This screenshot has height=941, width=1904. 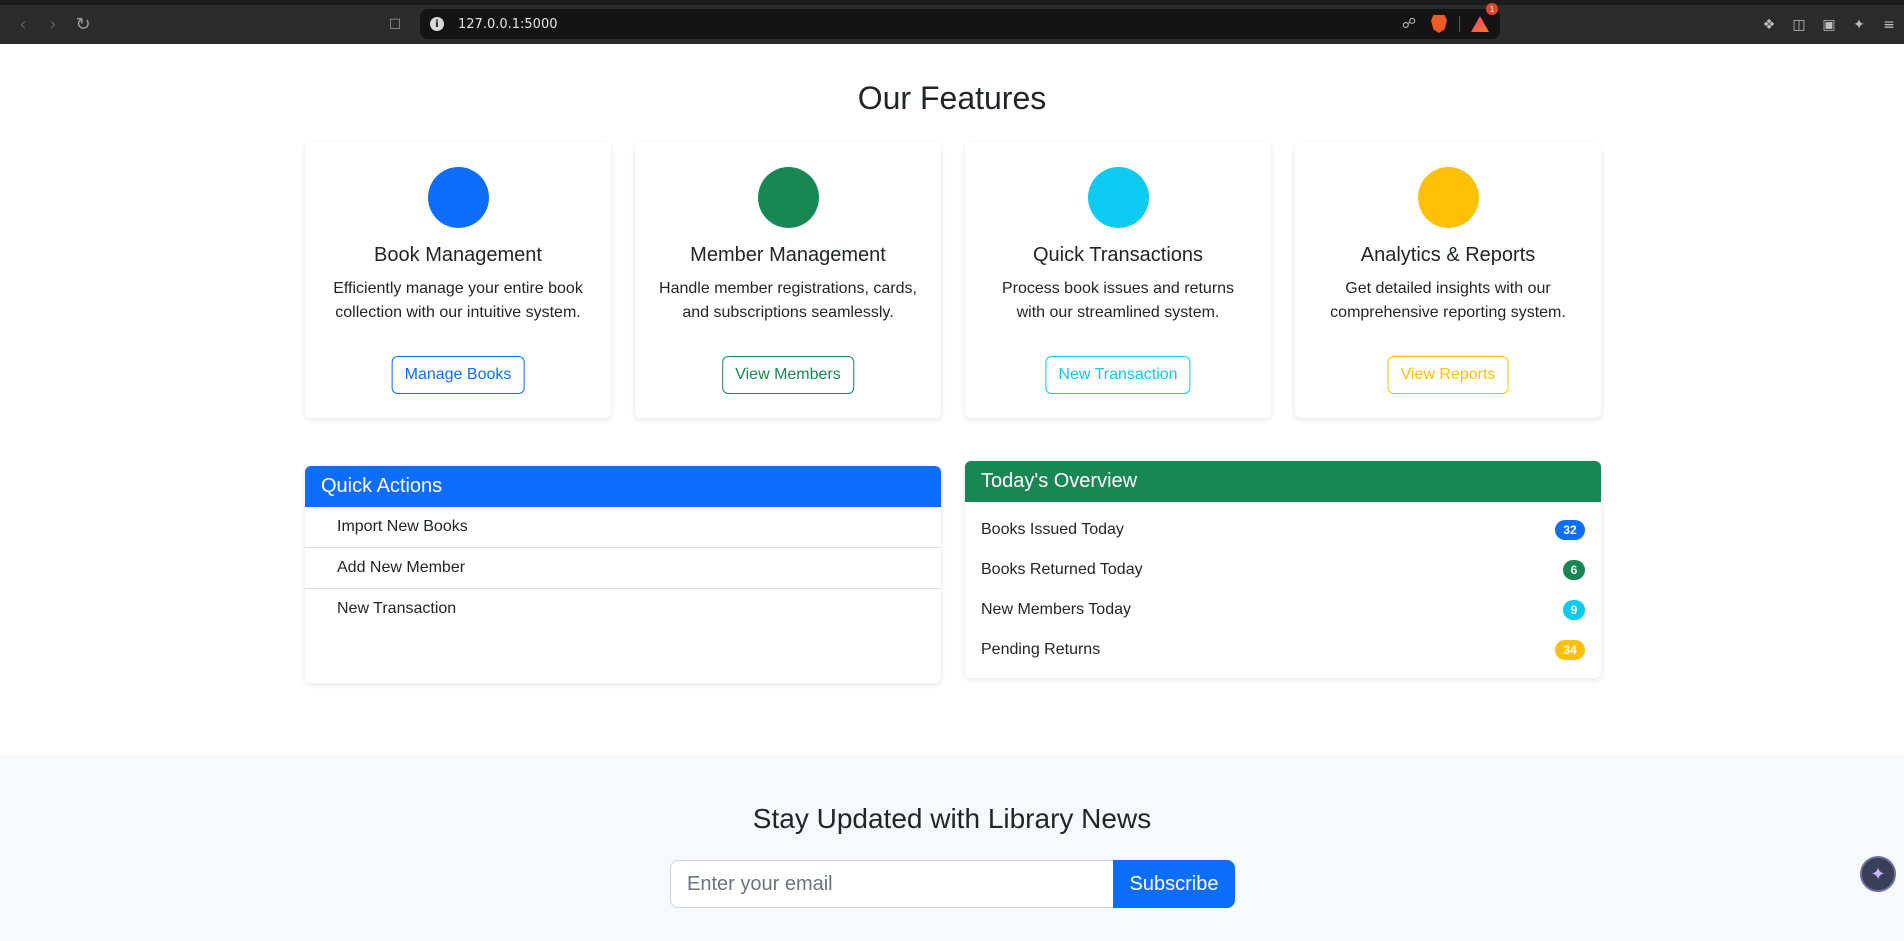 I want to click on leo-ai-icon: ✦, so click(x=1859, y=25).